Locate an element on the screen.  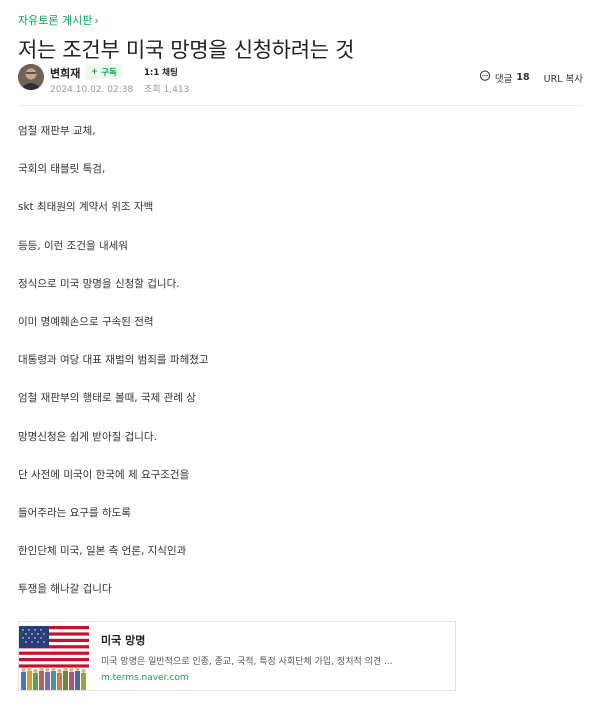
post-date: 2024.10.02. 02:38 is located at coordinates (92, 90).